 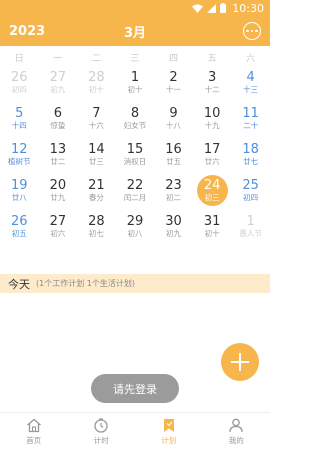 I want to click on tab-home-label: 首页, so click(x=34, y=440).